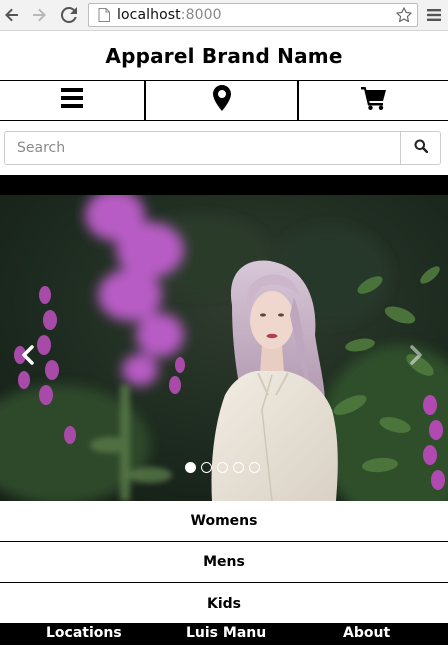 The image size is (448, 645). What do you see at coordinates (39, 15) in the screenshot?
I see `forward-arrow-icon` at bounding box center [39, 15].